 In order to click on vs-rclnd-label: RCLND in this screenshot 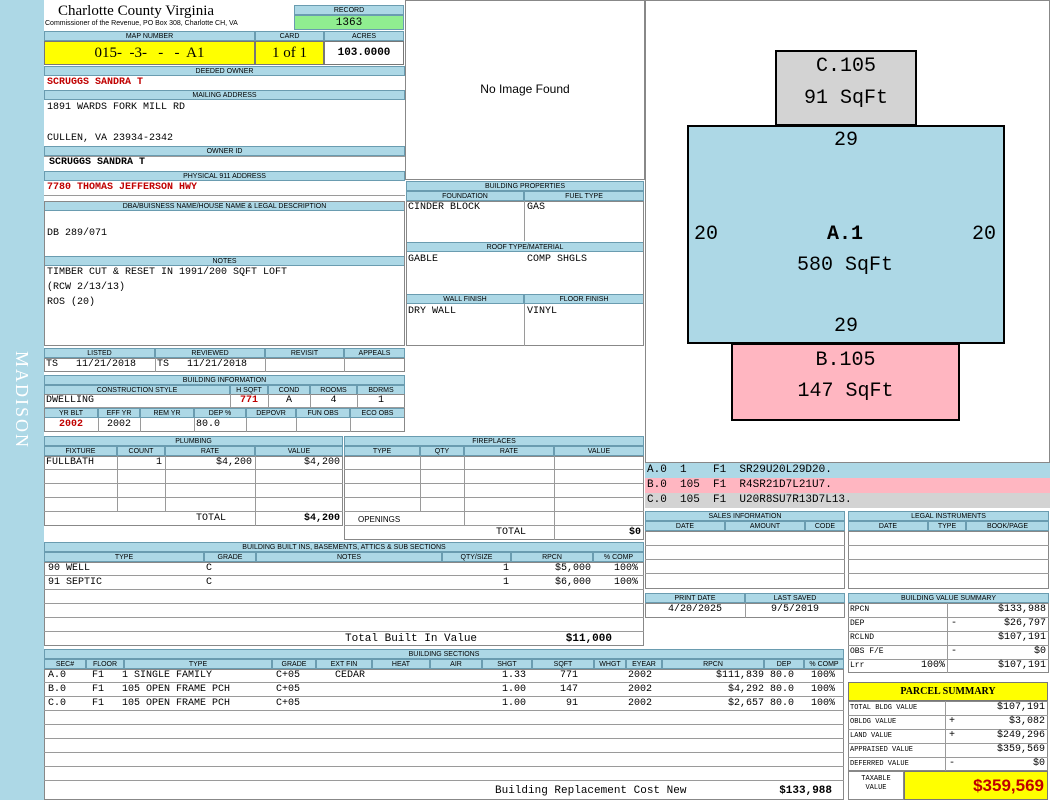, I will do `click(862, 637)`.